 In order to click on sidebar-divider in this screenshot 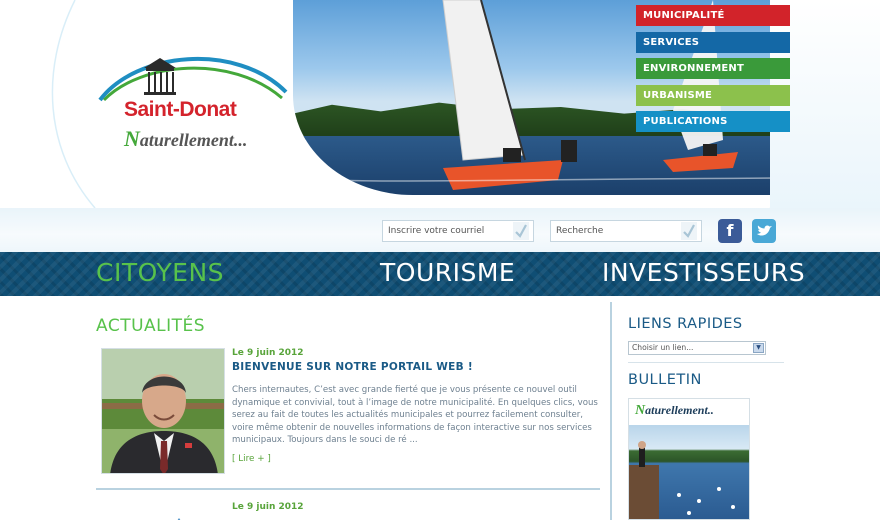, I will do `click(611, 411)`.